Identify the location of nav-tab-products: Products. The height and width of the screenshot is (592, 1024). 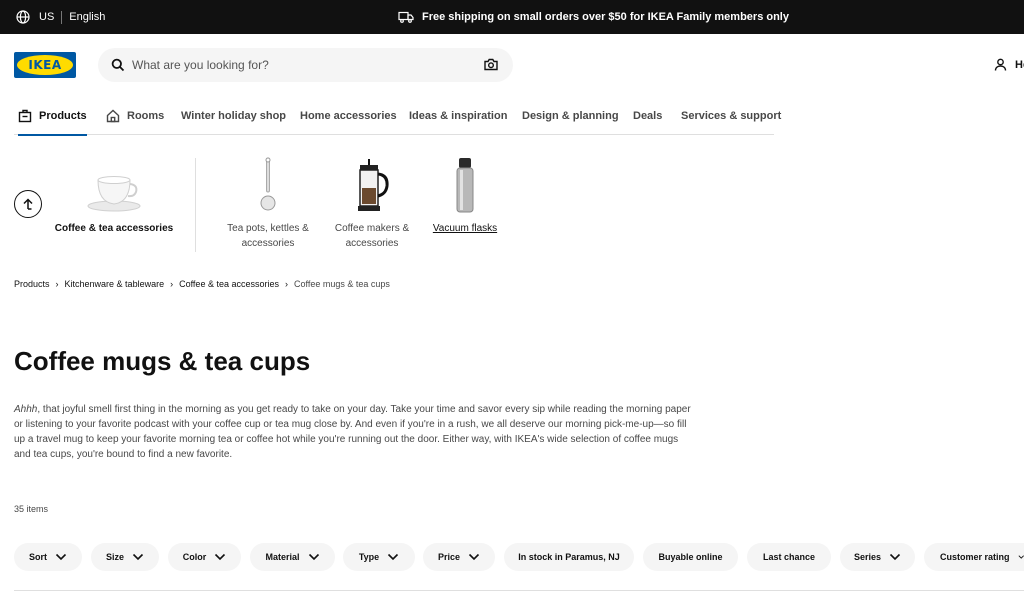
(52, 116).